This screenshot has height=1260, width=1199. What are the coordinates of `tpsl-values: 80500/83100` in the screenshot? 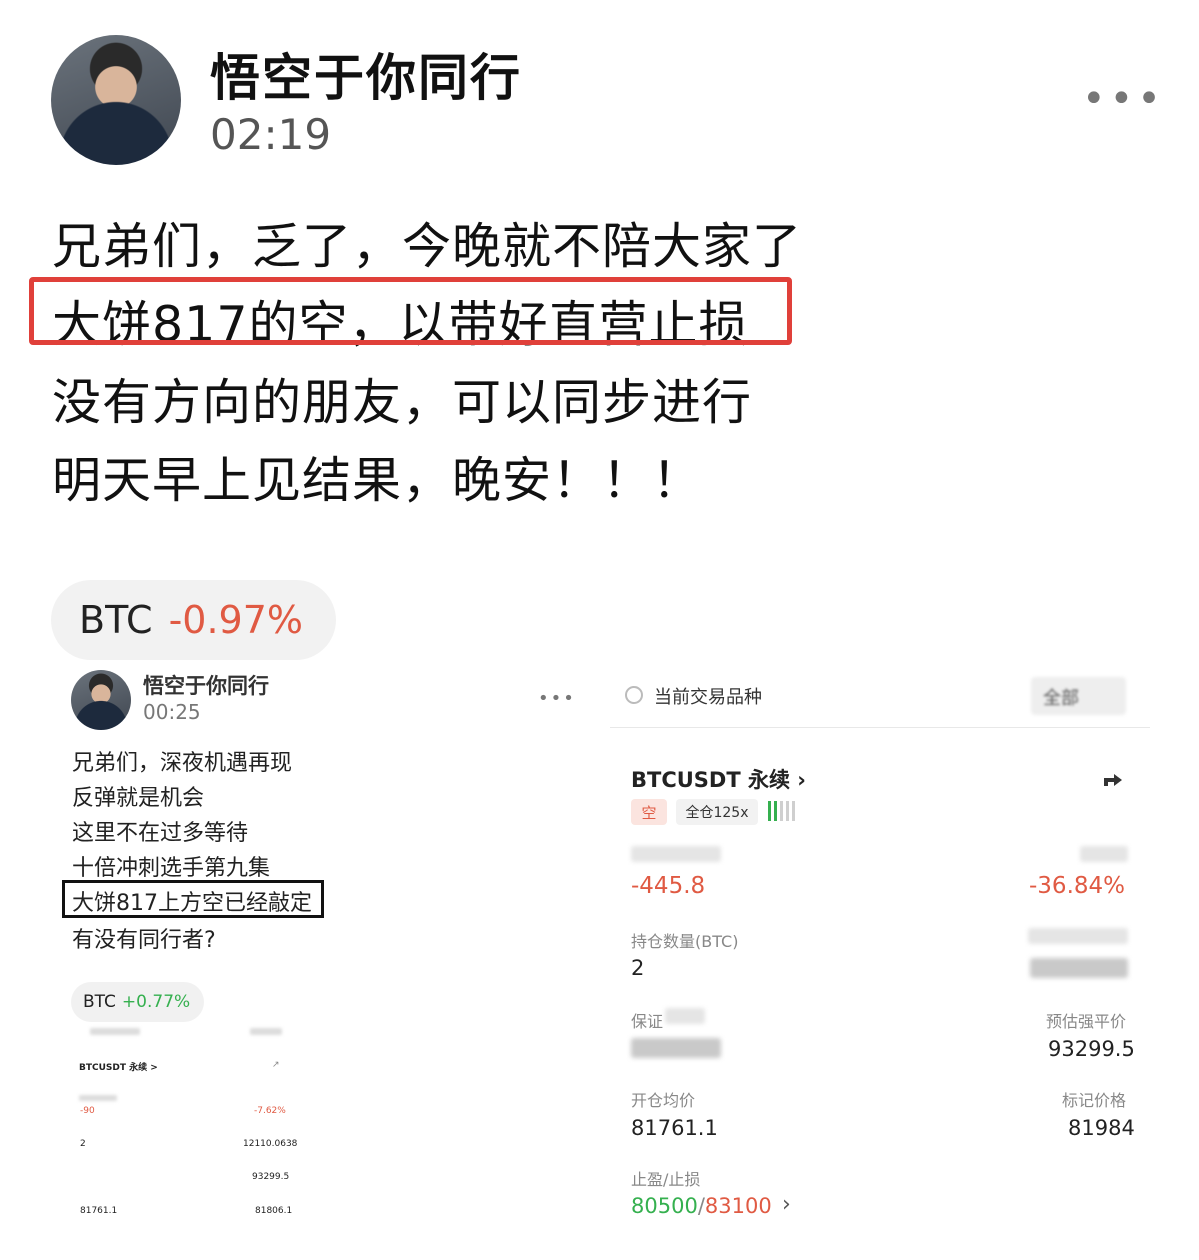 It's located at (701, 1206).